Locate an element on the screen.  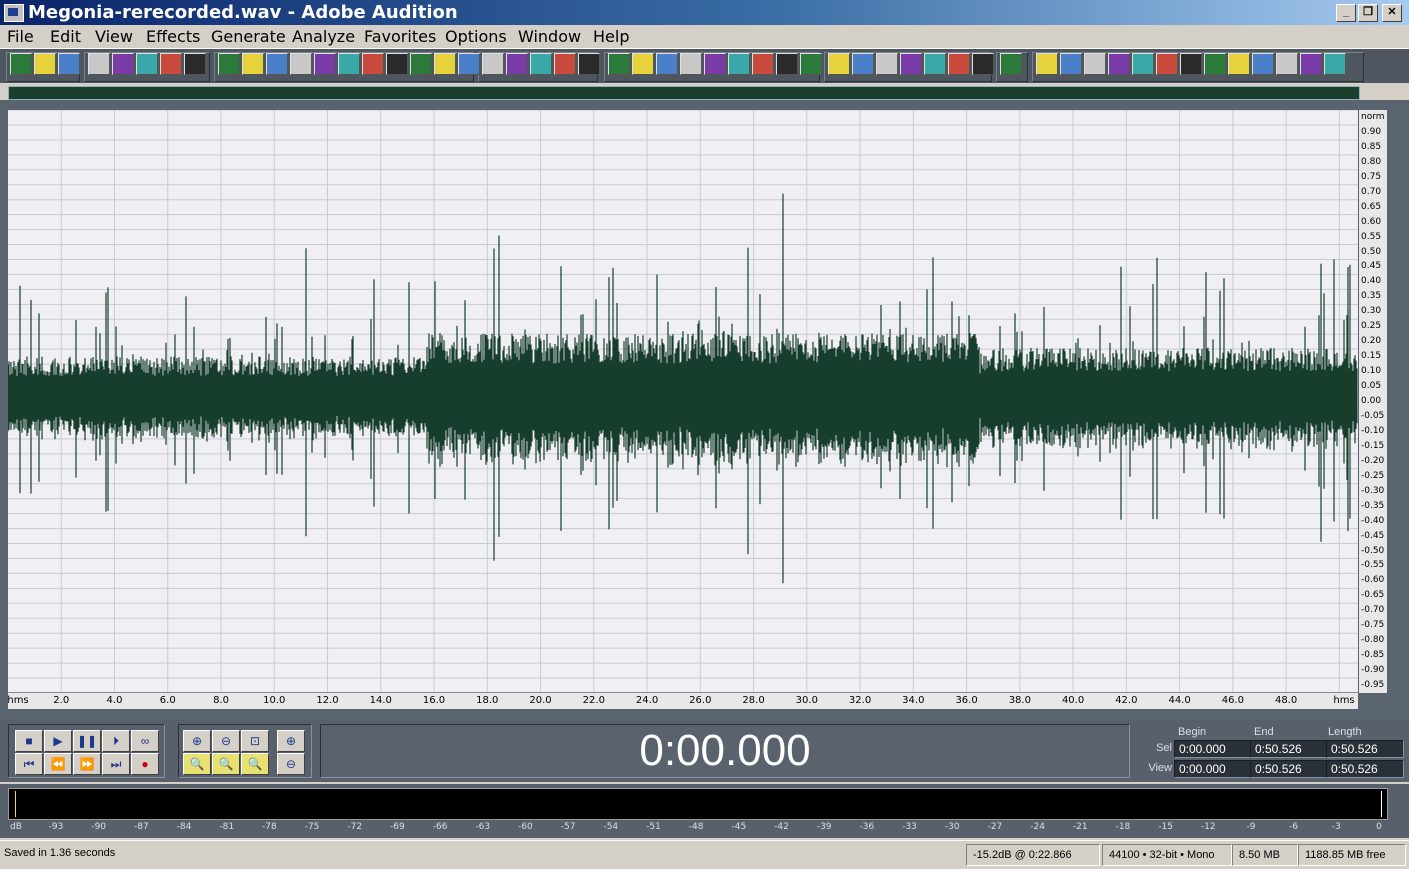
zoom-in-vertical-button: ⊕ is located at coordinates (291, 741).